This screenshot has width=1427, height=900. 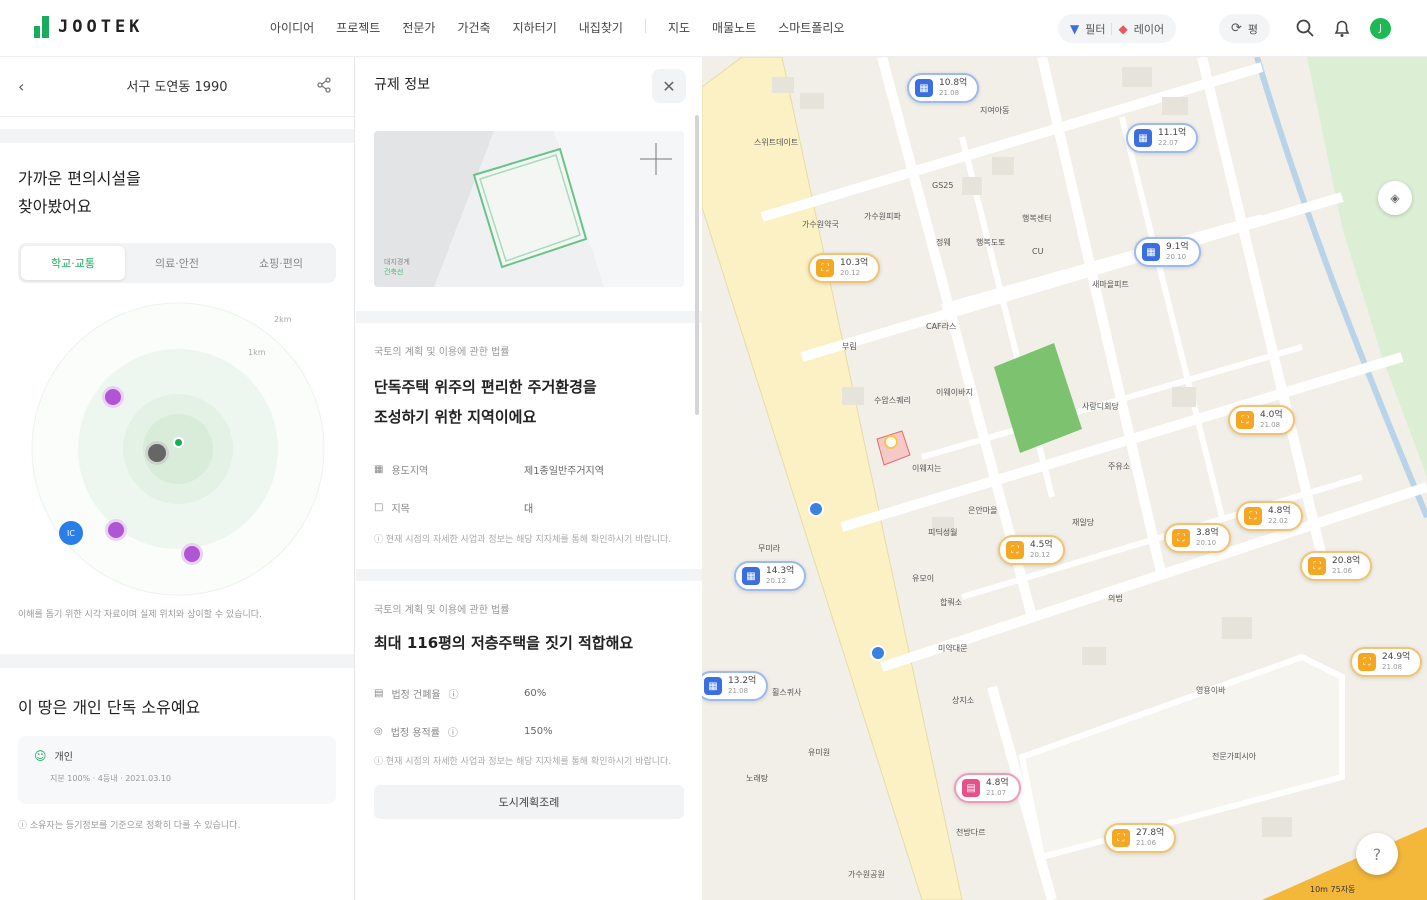 What do you see at coordinates (943, 88) in the screenshot?
I see `map-price-marker: ▦ 10.8억 21.08` at bounding box center [943, 88].